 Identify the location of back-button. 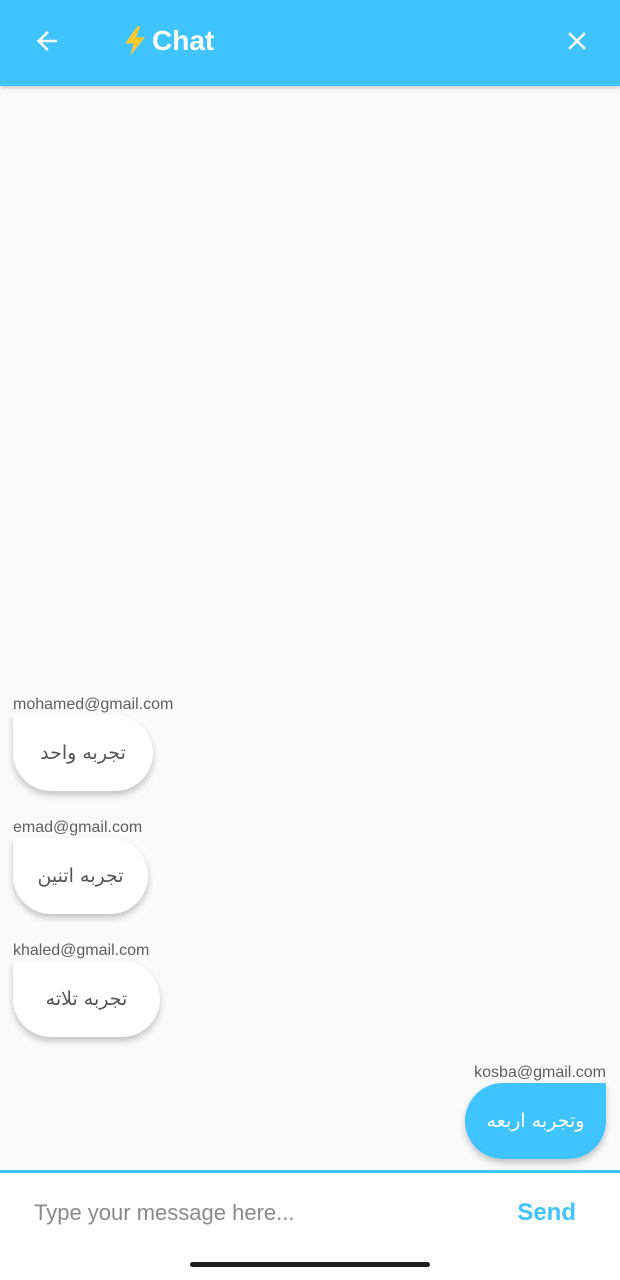
(47, 41).